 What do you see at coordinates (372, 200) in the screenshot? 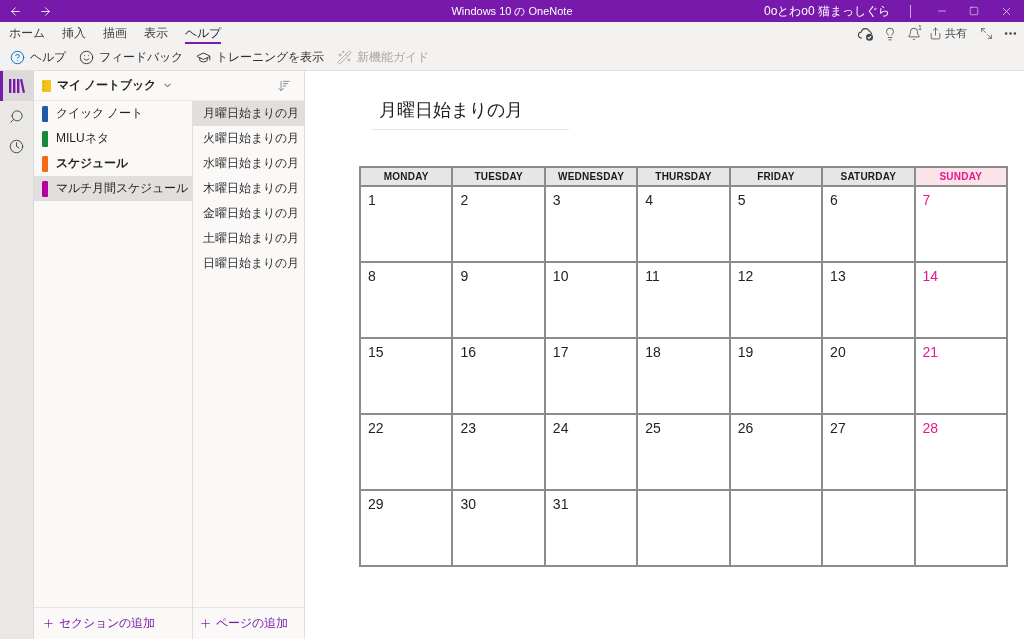
I see `day-number: 1` at bounding box center [372, 200].